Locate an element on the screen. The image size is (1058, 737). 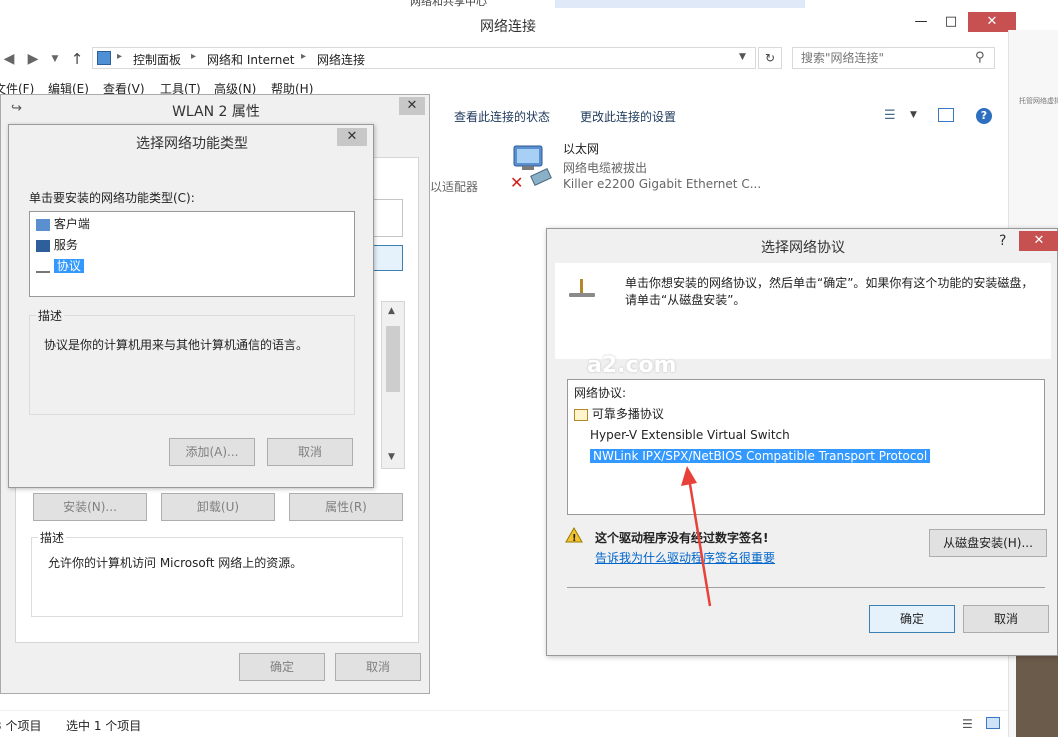
search-icon: ⚲ is located at coordinates (980, 57).